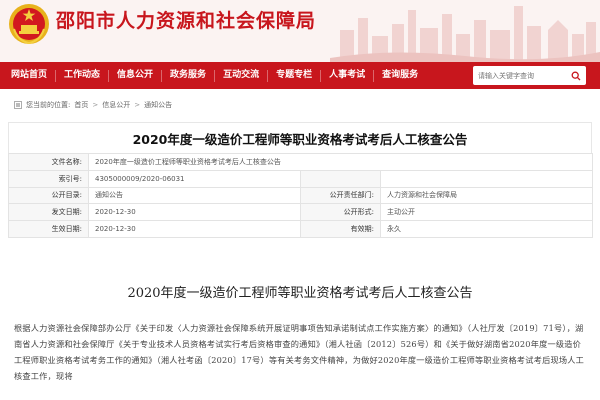  What do you see at coordinates (486, 229) in the screenshot?
I see `validity-value: 永久` at bounding box center [486, 229].